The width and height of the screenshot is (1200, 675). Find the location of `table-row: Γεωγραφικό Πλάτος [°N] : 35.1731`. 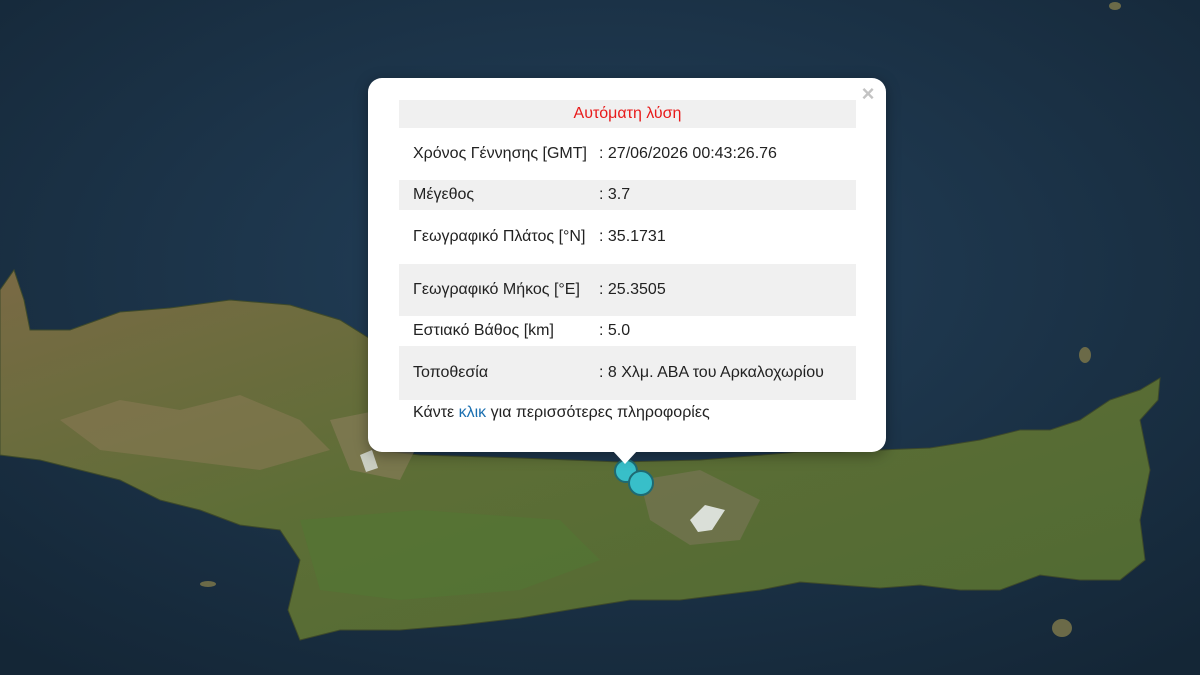

table-row: Γεωγραφικό Πλάτος [°N] : 35.1731 is located at coordinates (627, 237).